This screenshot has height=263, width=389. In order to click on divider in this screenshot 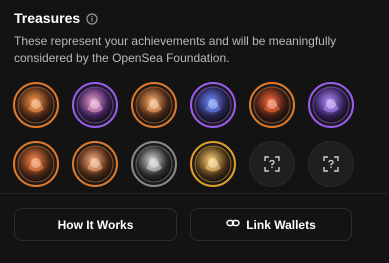, I will do `click(194, 193)`.